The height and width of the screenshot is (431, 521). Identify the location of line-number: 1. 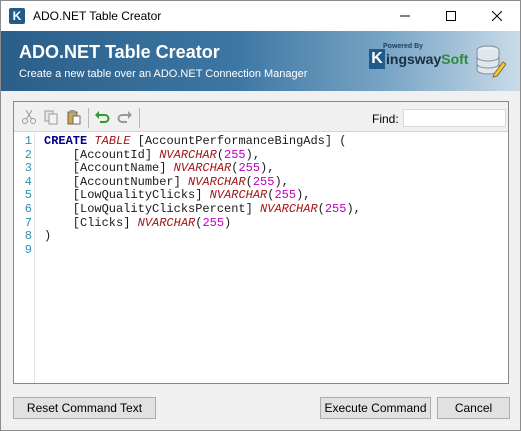
(28, 141).